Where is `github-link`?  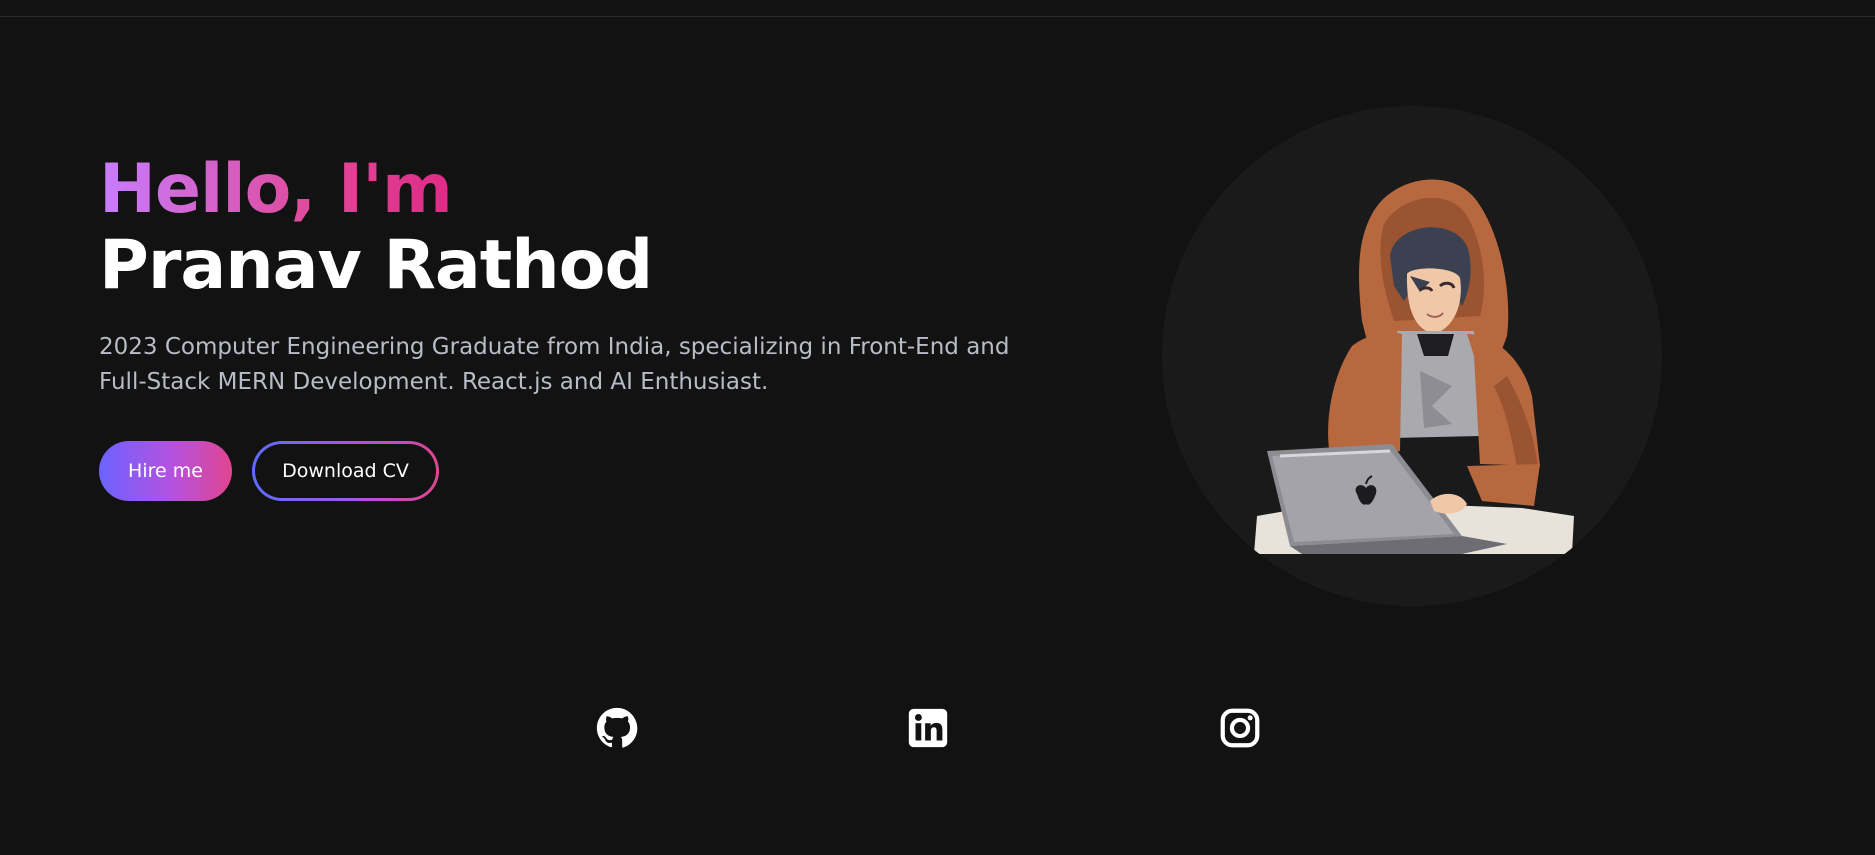 github-link is located at coordinates (617, 728).